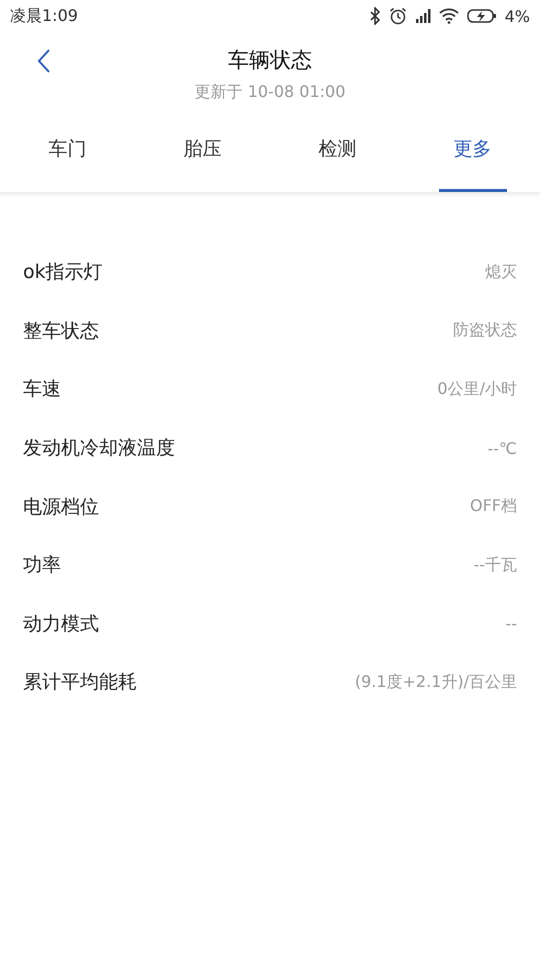 Image resolution: width=540 pixels, height=960 pixels. What do you see at coordinates (202, 152) in the screenshot?
I see `tab: 胎压` at bounding box center [202, 152].